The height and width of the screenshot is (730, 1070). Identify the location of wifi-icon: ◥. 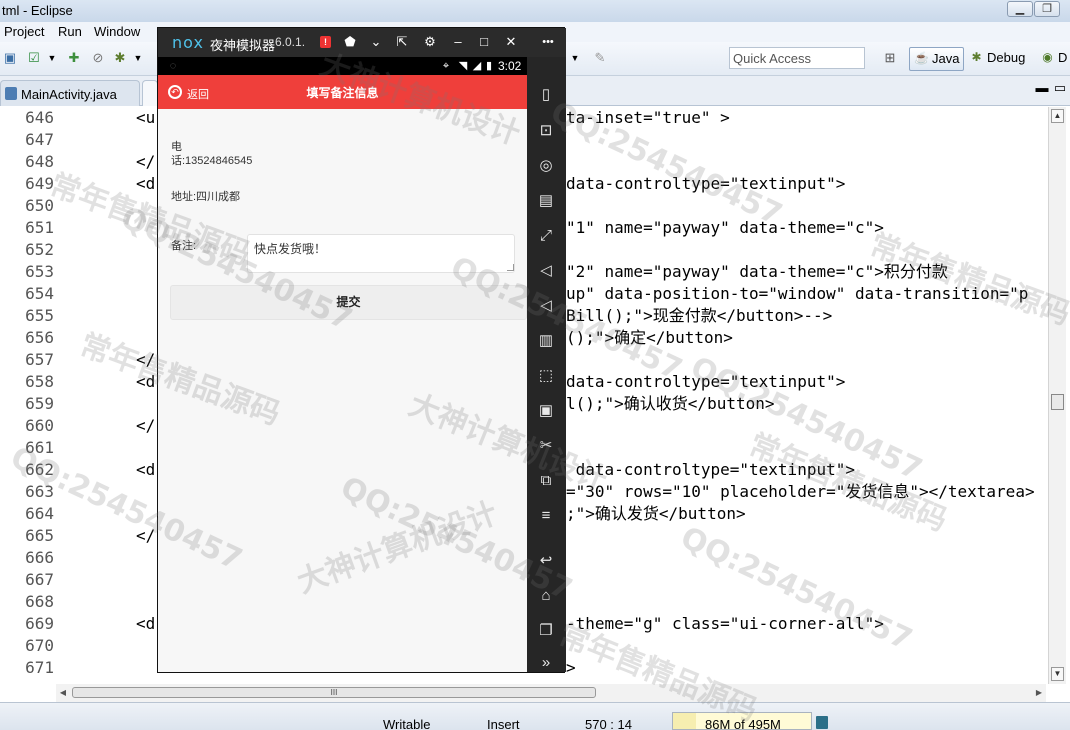
(463, 66).